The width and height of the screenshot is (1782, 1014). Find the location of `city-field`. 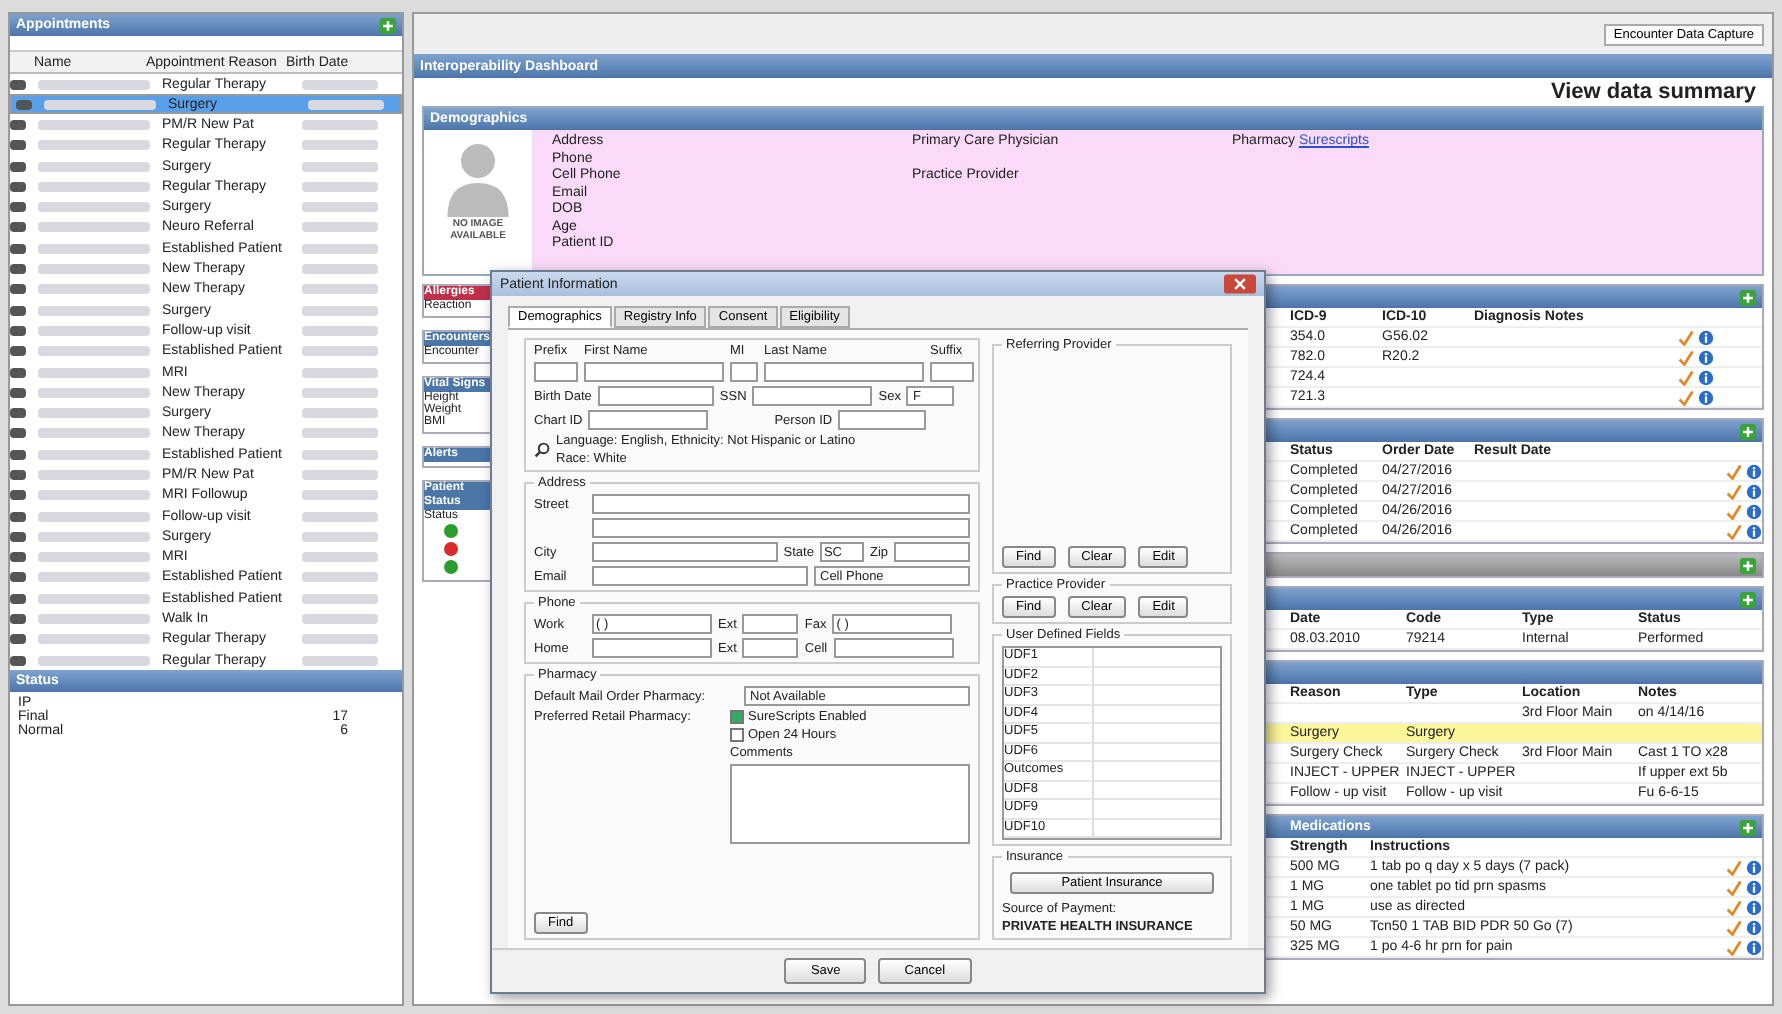

city-field is located at coordinates (685, 552).